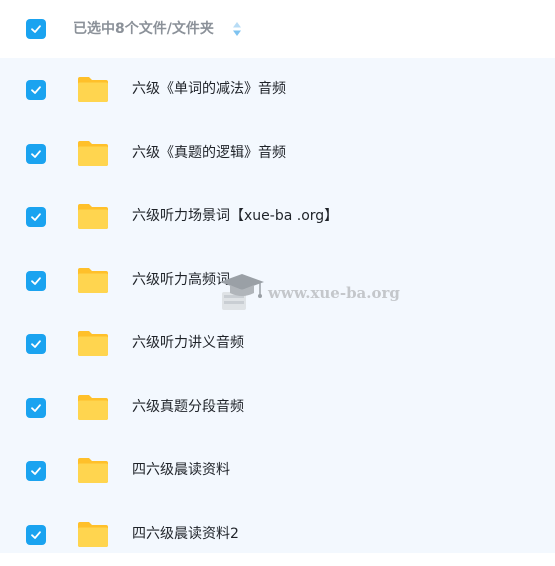 This screenshot has height=566, width=555. What do you see at coordinates (334, 293) in the screenshot?
I see `watermark-text: www.xue-ba.org` at bounding box center [334, 293].